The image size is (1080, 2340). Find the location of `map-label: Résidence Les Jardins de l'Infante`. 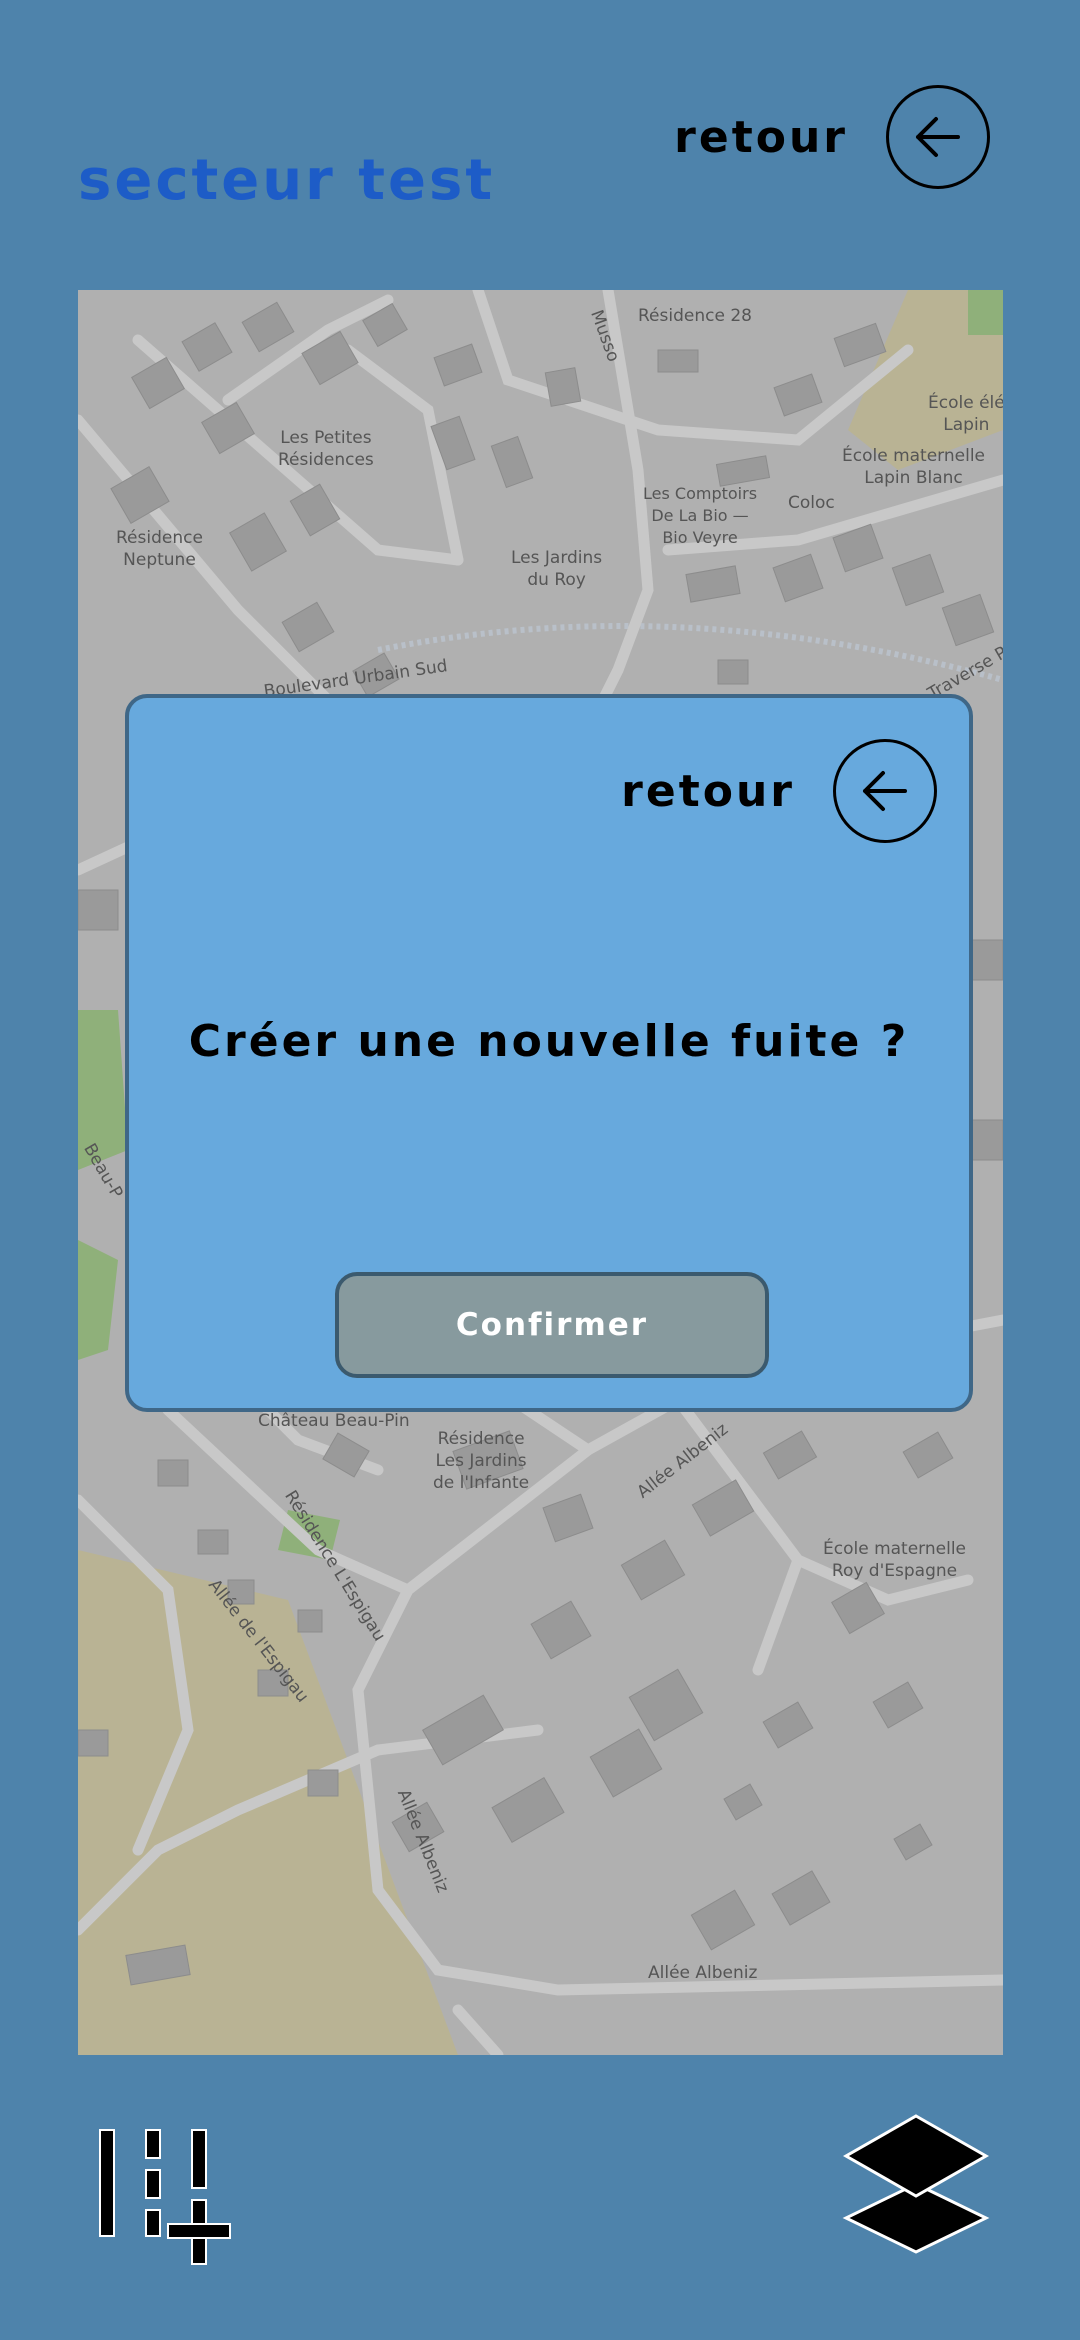

map-label: Résidence Les Jardins de l'Infante is located at coordinates (481, 1461).